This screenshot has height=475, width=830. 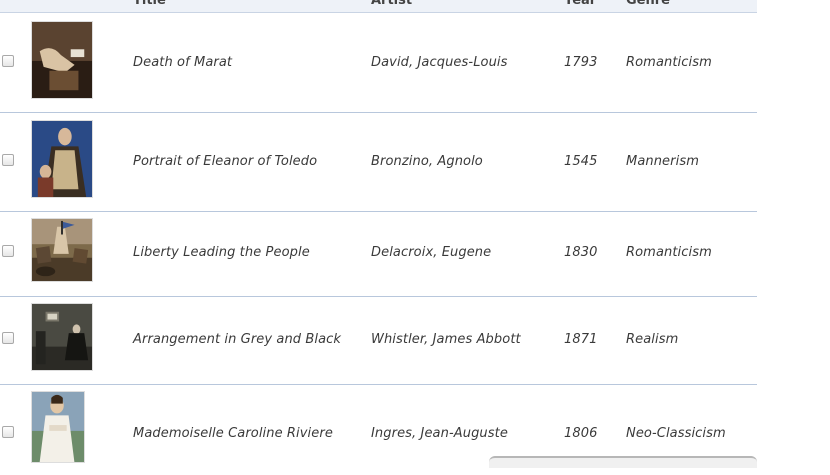 What do you see at coordinates (439, 433) in the screenshot?
I see `cell-artist: Ingres, Jean-Auguste` at bounding box center [439, 433].